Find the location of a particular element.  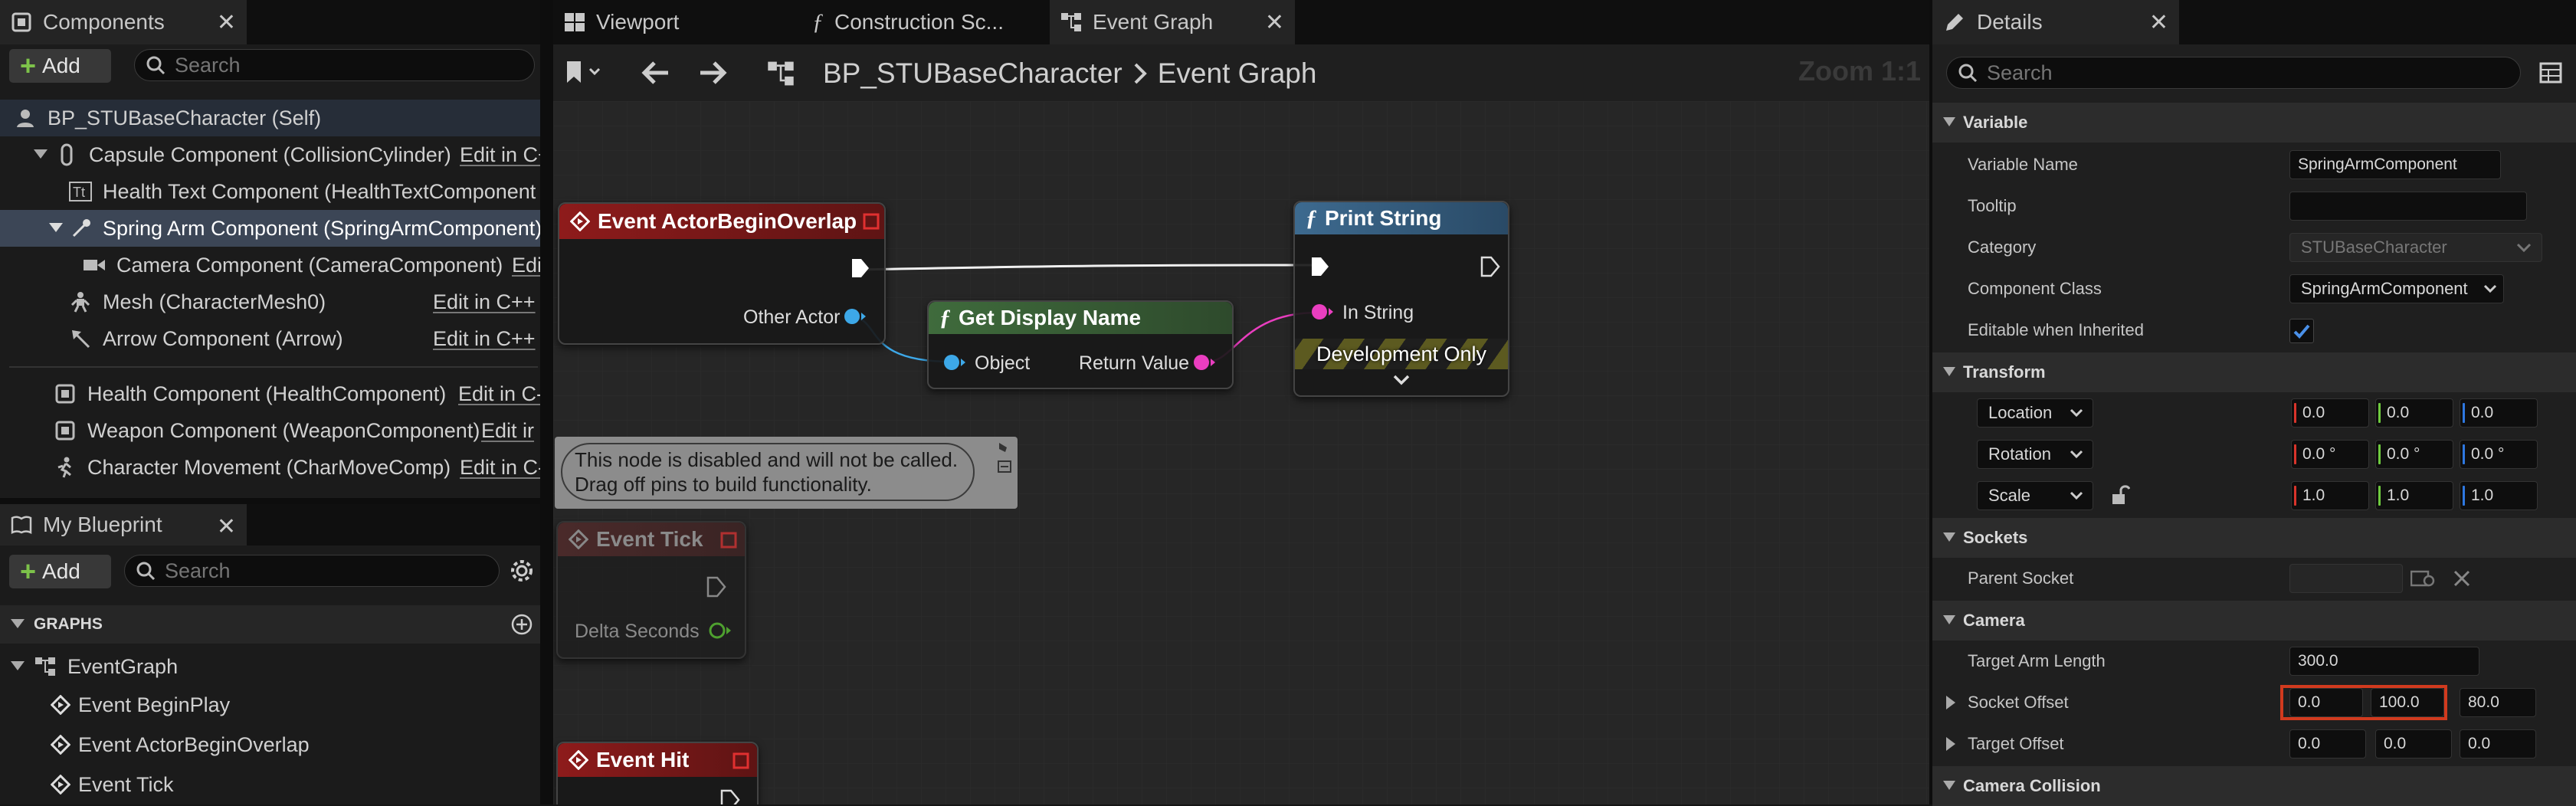

string-in-pin is located at coordinates (1323, 312).